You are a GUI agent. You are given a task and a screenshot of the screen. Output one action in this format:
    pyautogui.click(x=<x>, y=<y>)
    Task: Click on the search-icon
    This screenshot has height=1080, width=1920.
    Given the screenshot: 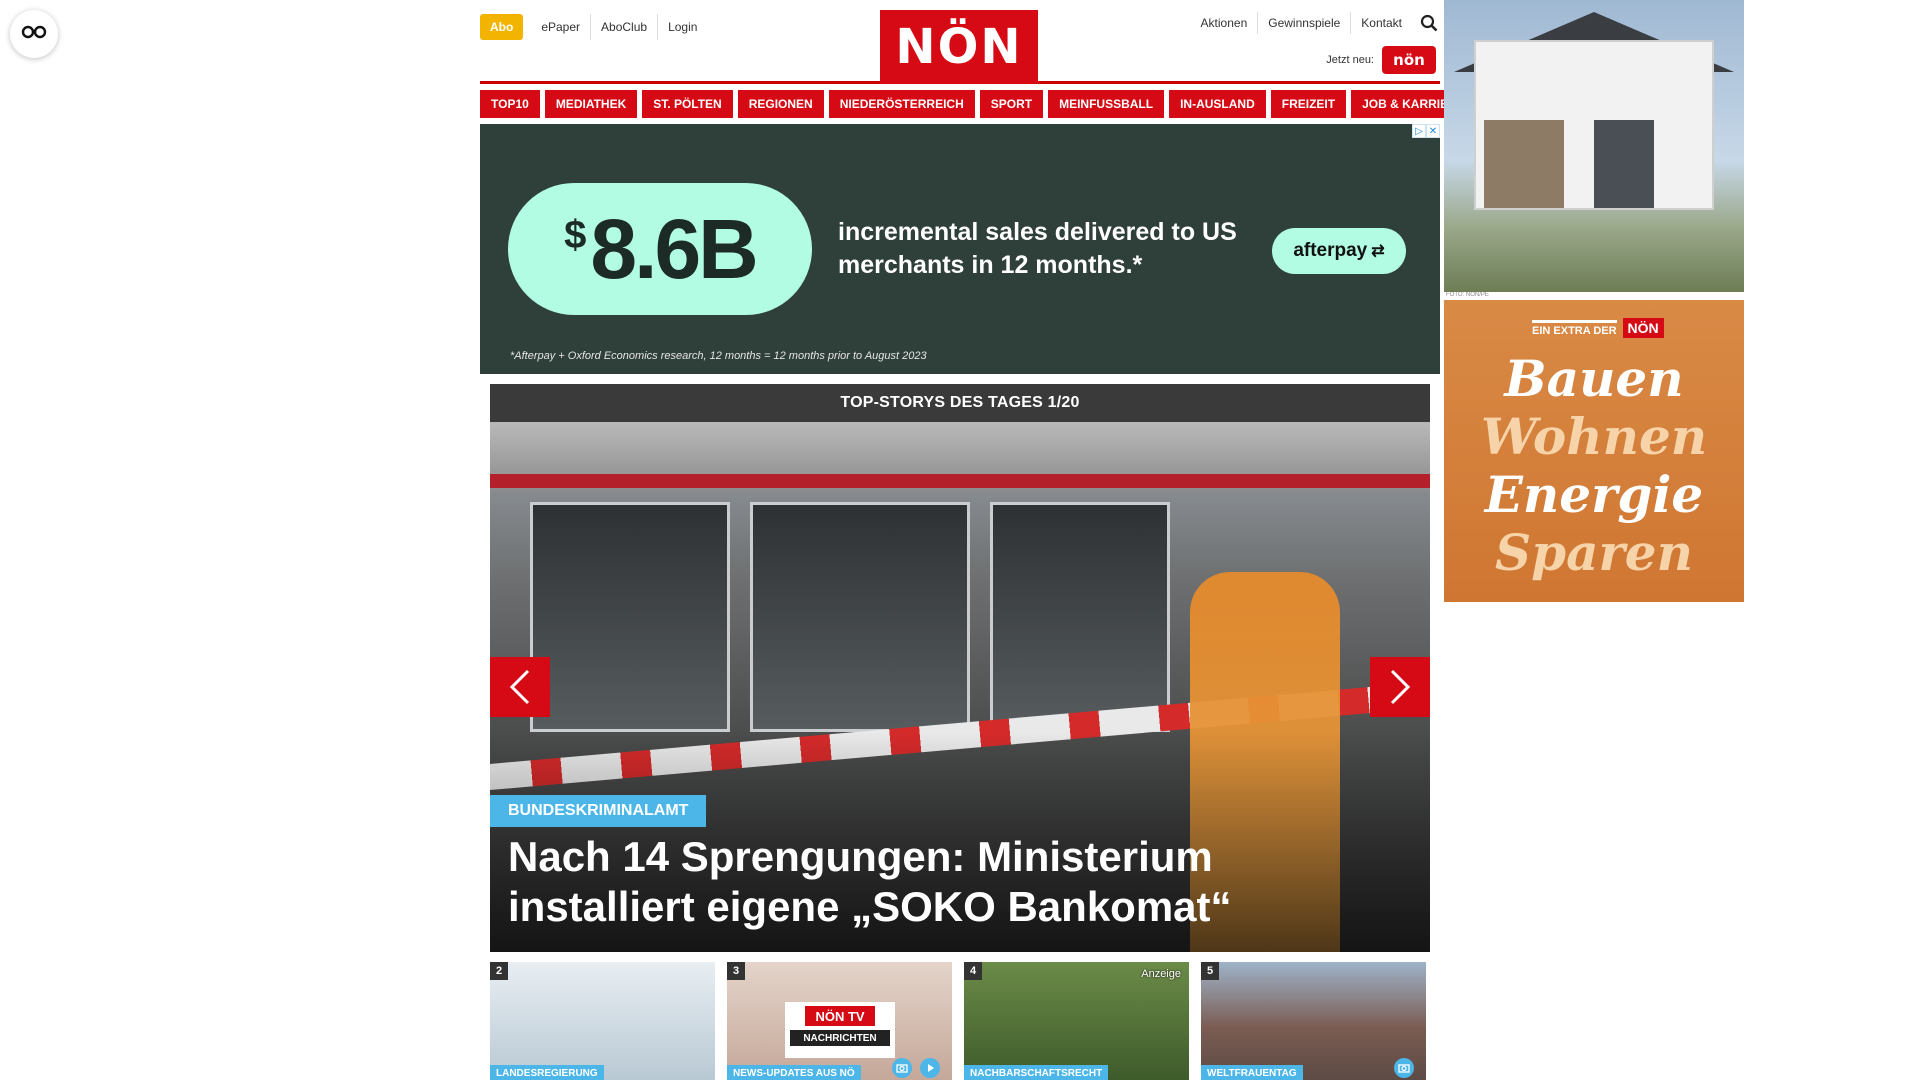 What is the action you would take?
    pyautogui.click(x=1429, y=23)
    